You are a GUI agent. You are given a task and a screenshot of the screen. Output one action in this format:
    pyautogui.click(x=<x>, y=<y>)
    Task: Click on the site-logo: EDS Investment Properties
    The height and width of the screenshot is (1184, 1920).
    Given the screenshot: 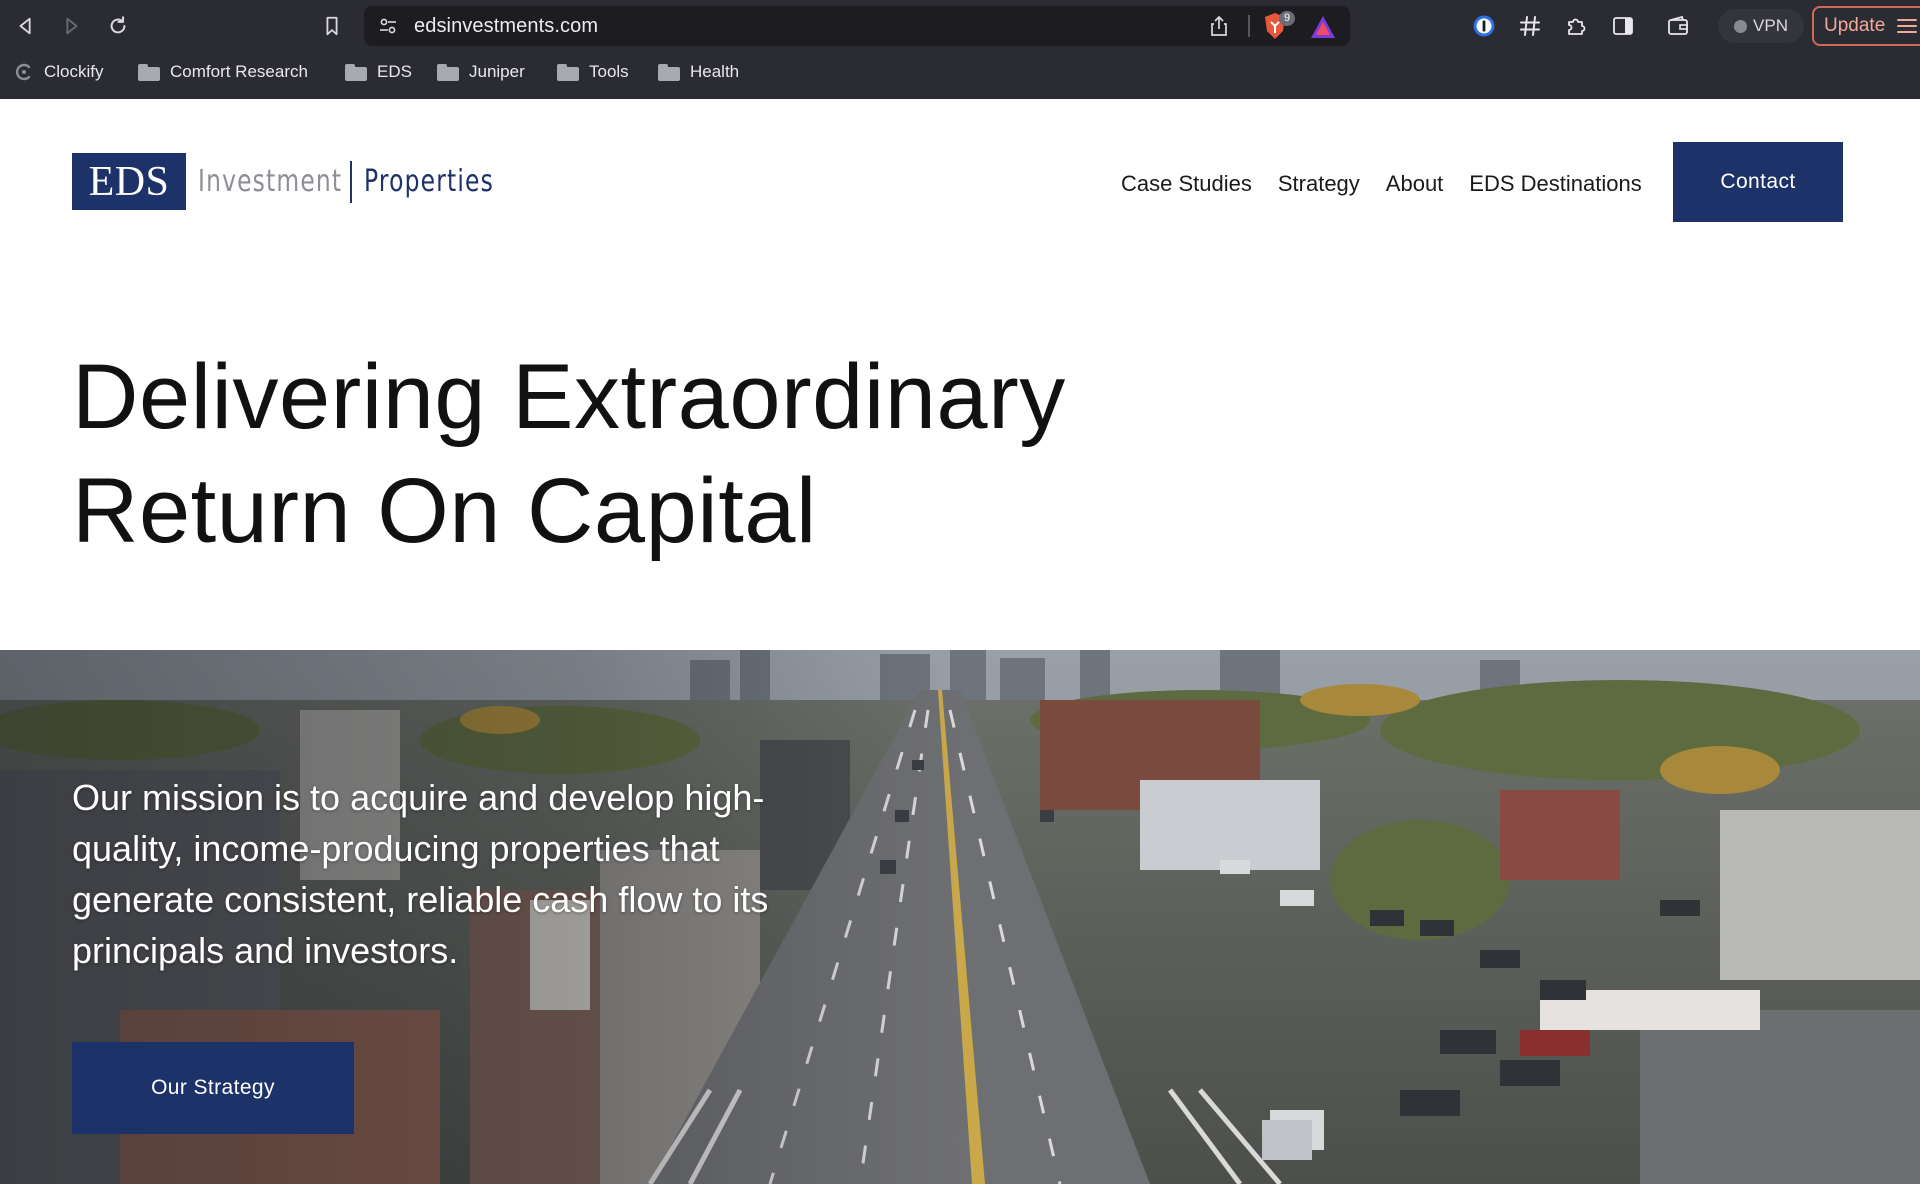 What is the action you would take?
    pyautogui.click(x=298, y=181)
    